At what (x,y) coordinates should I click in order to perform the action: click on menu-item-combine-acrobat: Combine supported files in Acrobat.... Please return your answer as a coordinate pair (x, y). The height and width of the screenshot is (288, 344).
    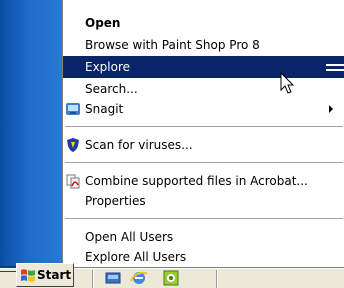
    Looking at the image, I should click on (203, 181).